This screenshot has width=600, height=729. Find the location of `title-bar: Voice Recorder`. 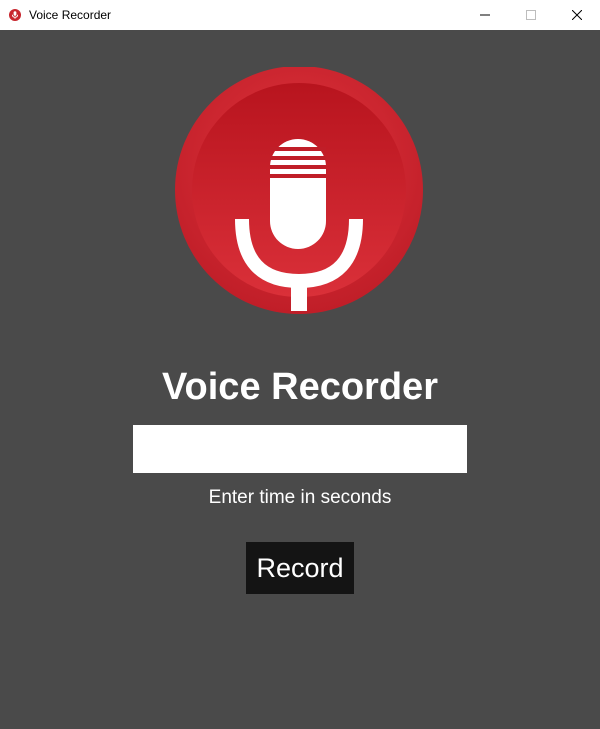

title-bar: Voice Recorder is located at coordinates (300, 15).